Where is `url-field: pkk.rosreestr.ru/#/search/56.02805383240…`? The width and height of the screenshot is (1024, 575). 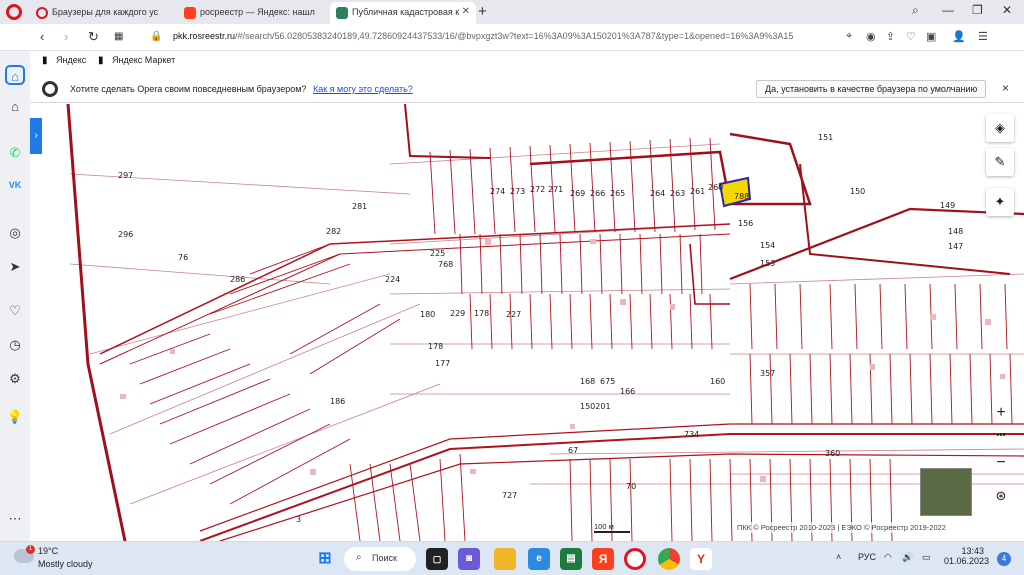
url-field: pkk.rosreestr.ru/#/search/56.02805383240… is located at coordinates (508, 36).